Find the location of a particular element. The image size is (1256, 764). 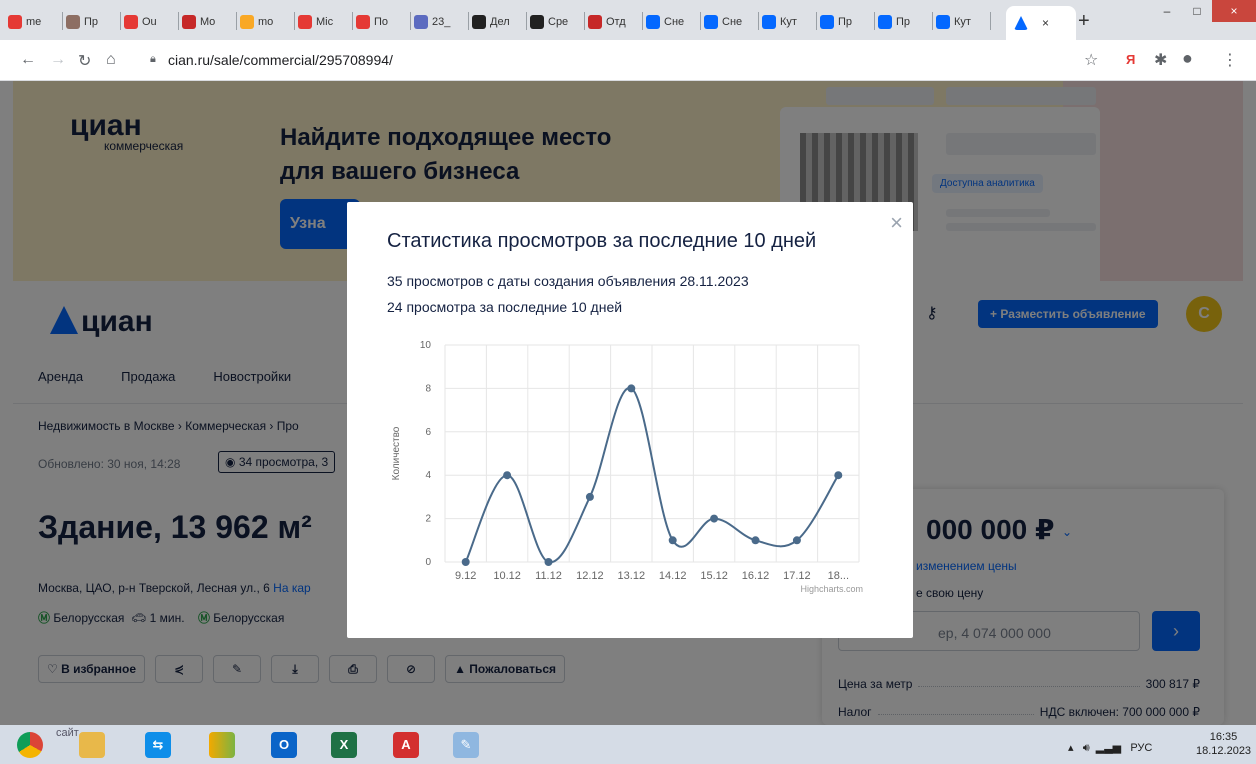

chrome-taskbar-button is located at coordinates (30, 744).